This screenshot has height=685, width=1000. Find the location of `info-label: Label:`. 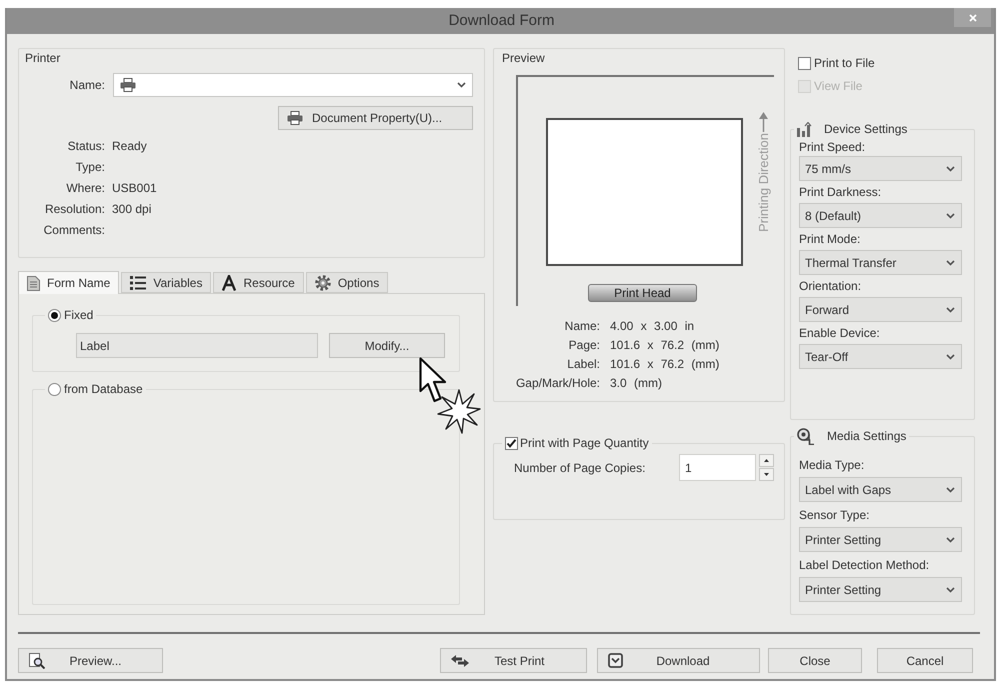

info-label: Label: is located at coordinates (583, 364).